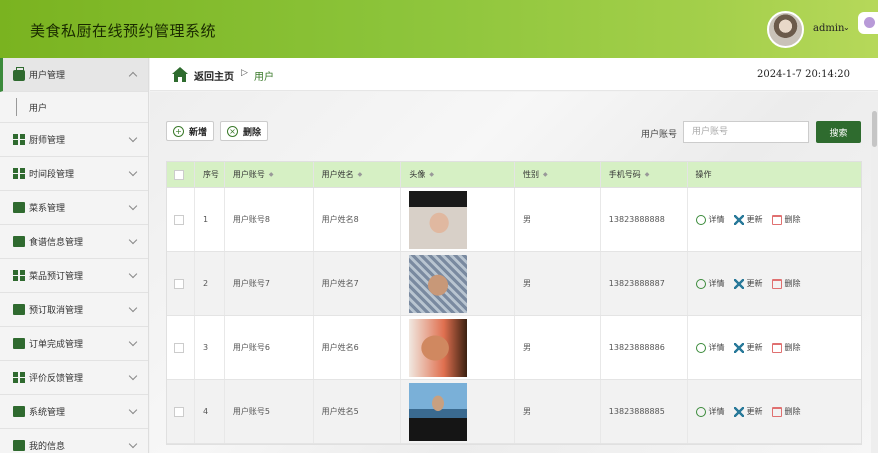 The width and height of the screenshot is (878, 453). What do you see at coordinates (644, 347) in the screenshot?
I see `phone-cell: 13823888886` at bounding box center [644, 347].